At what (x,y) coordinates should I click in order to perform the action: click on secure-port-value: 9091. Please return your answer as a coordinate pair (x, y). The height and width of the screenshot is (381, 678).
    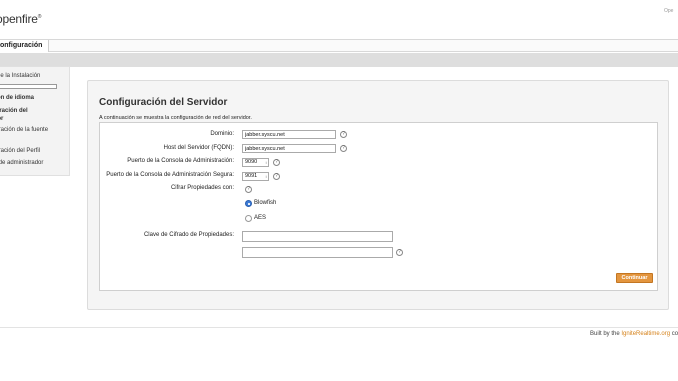
    Looking at the image, I should click on (251, 176).